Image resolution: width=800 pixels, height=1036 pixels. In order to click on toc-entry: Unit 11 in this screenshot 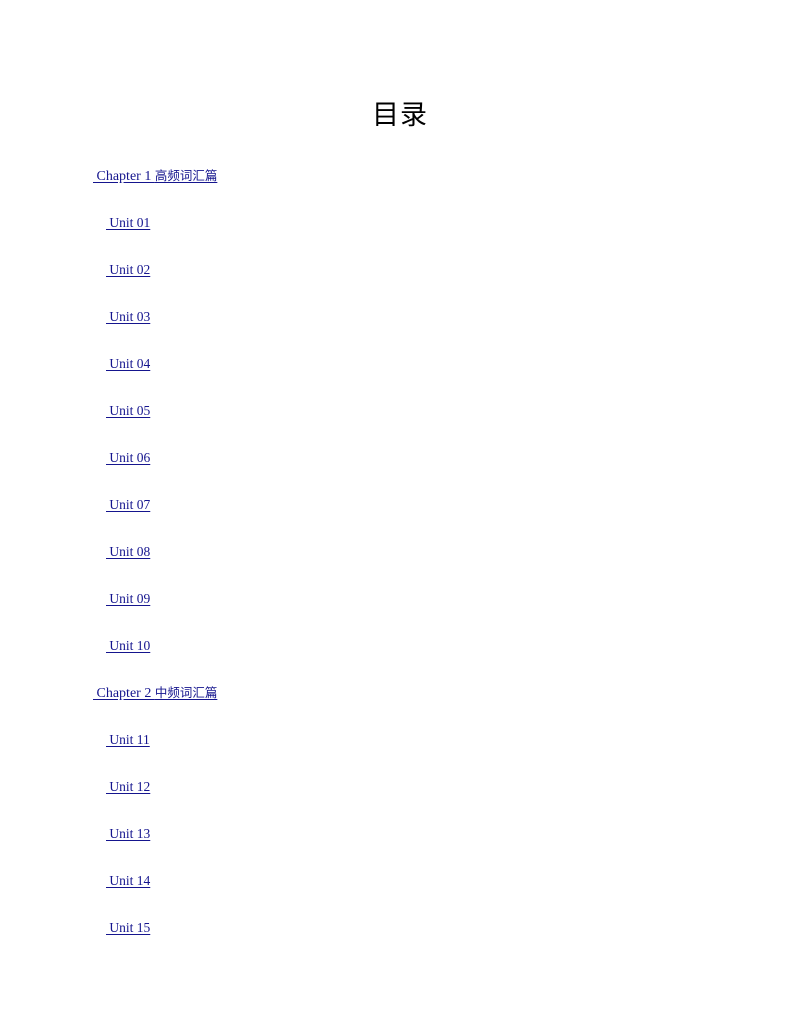, I will do `click(400, 753)`.